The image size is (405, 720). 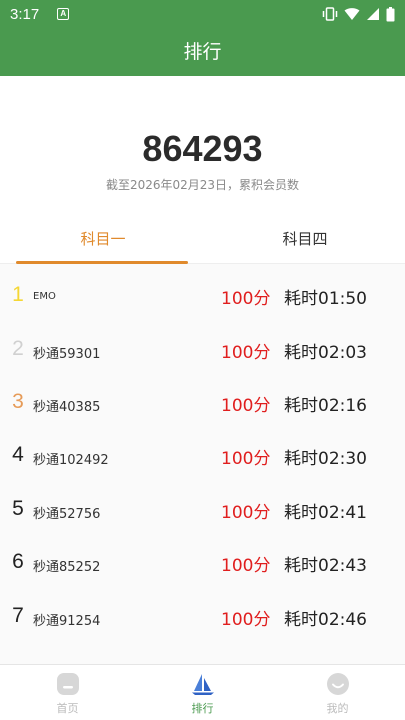 What do you see at coordinates (202, 708) in the screenshot?
I see `nav-ranking-label: 排行` at bounding box center [202, 708].